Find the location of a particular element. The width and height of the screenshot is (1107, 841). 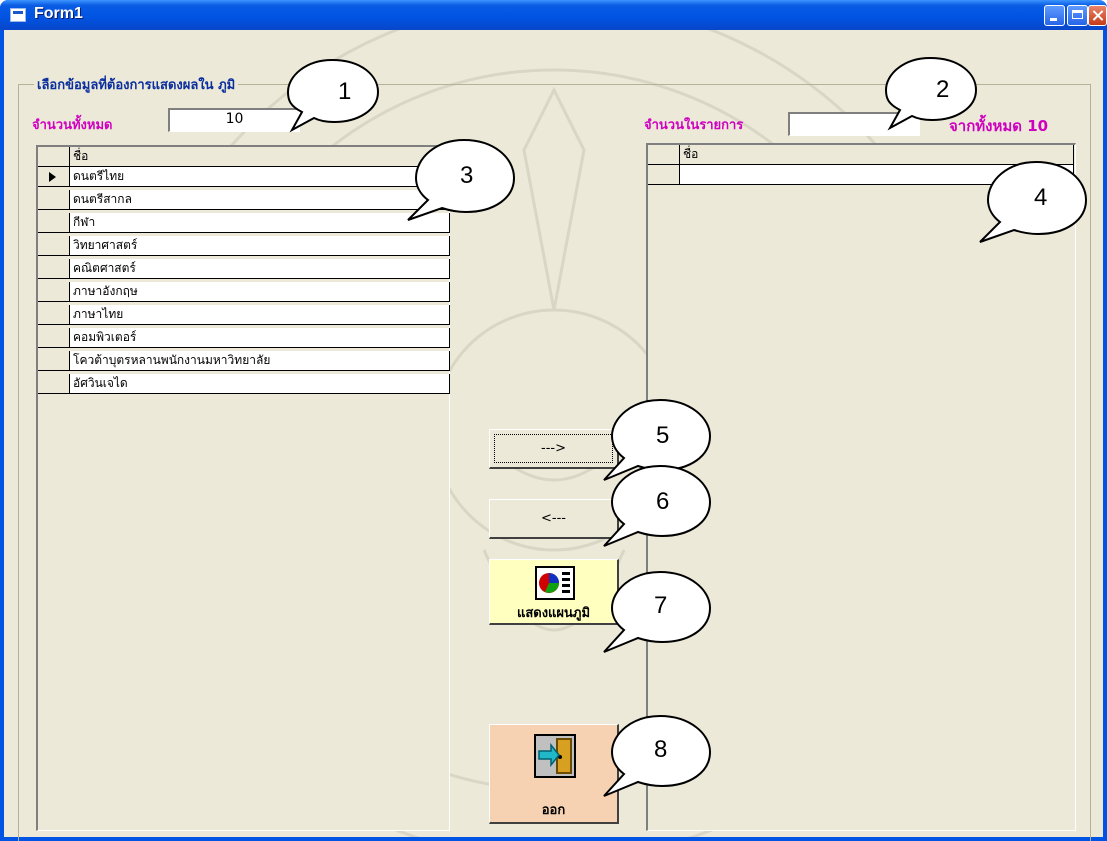

window-title: Form1 is located at coordinates (58, 13).